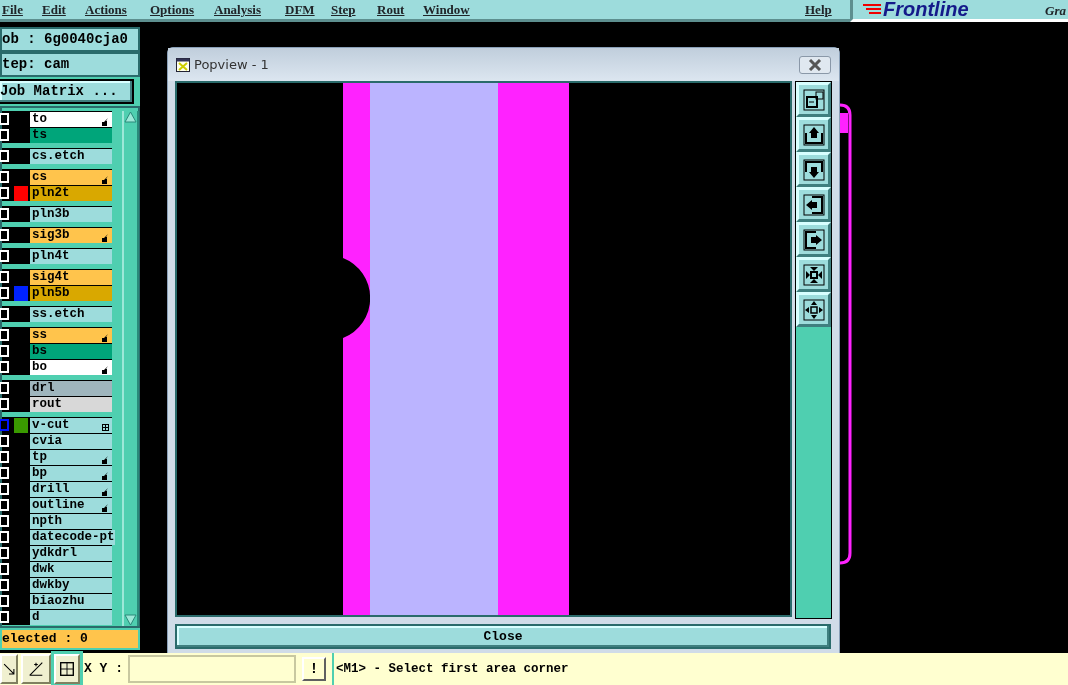  I want to click on scroll-up-icon, so click(130, 117).